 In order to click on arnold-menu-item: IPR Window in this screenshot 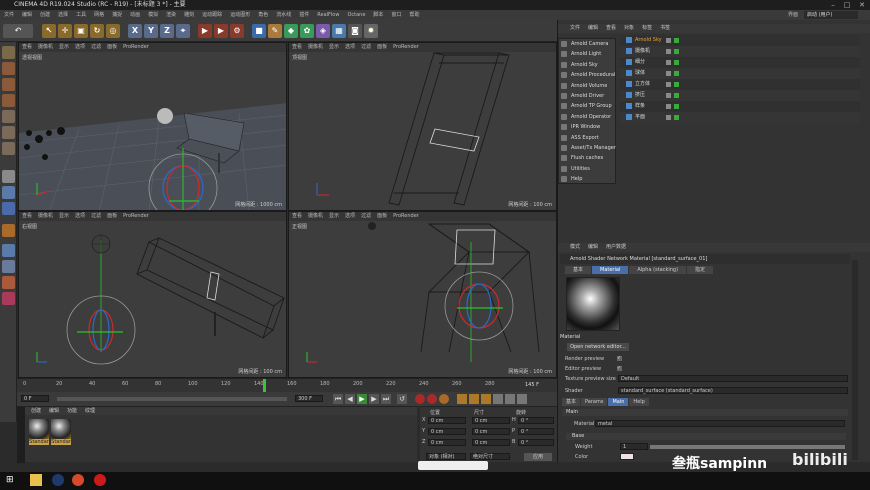, I will do `click(588, 127)`.